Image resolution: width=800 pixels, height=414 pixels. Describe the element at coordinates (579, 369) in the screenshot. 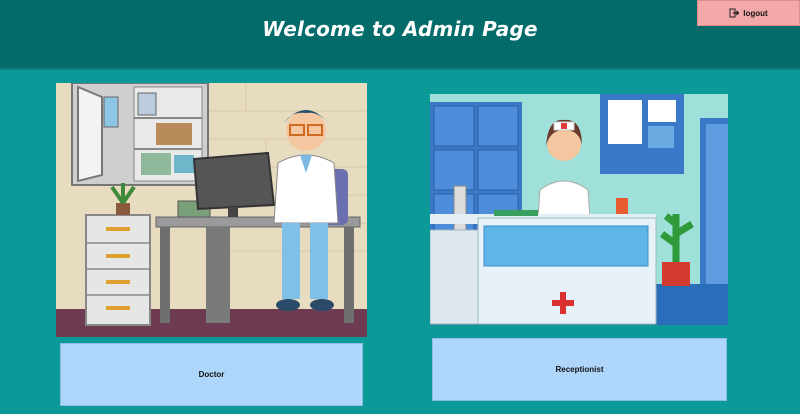

I see `receptionist-button: Receptionist` at that location.